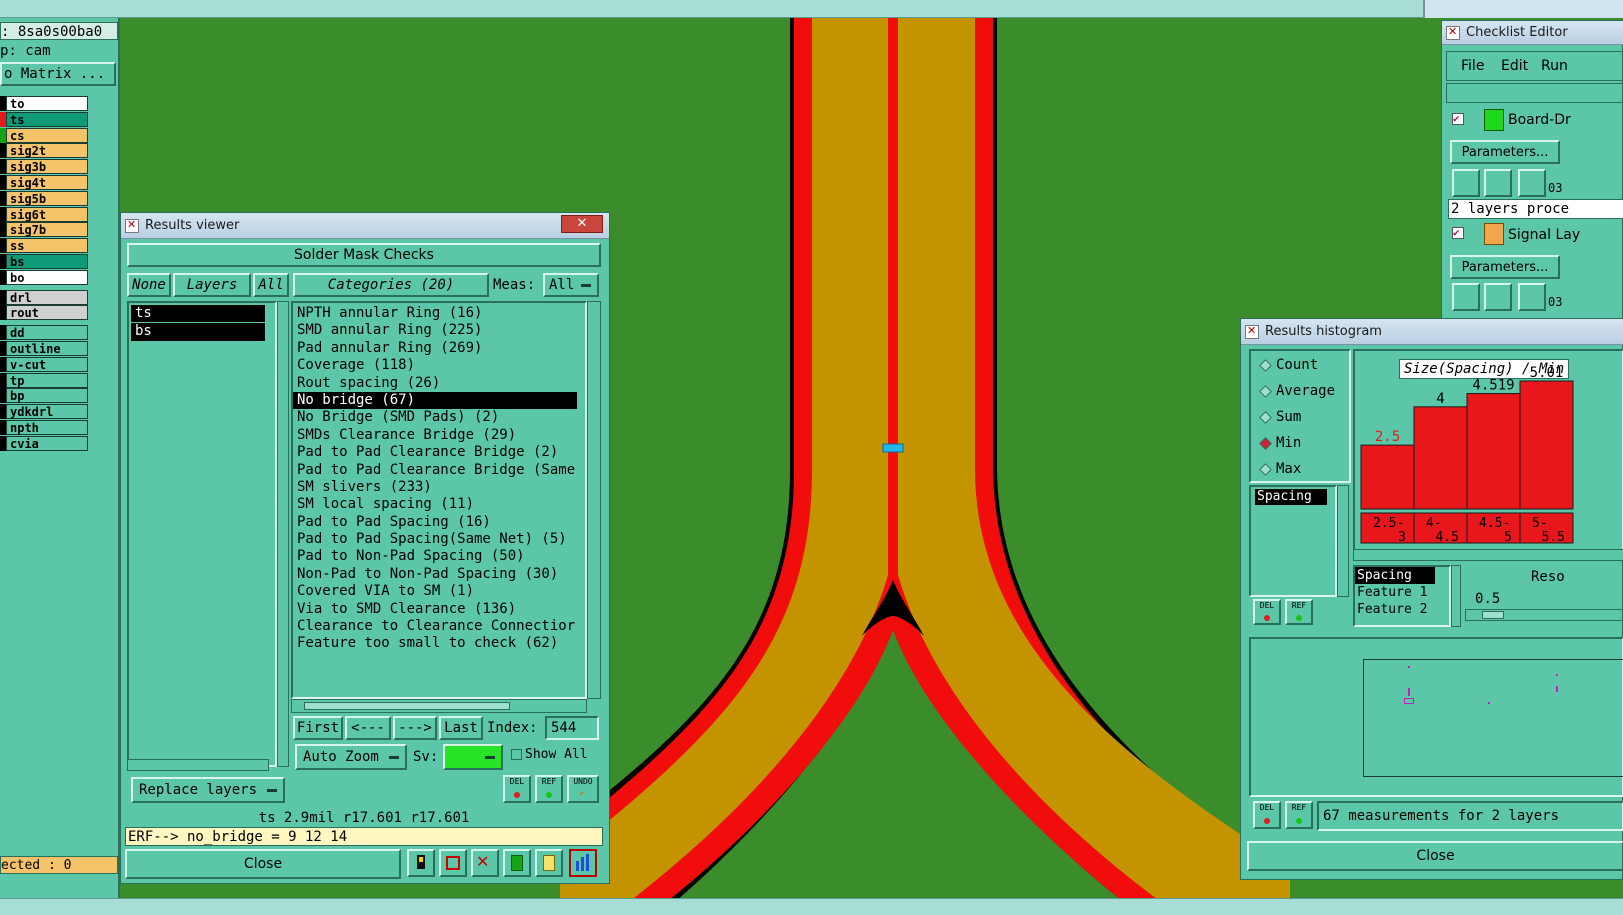 The image size is (1623, 915). What do you see at coordinates (1299, 612) in the screenshot?
I see `hist-ref-button: REF` at bounding box center [1299, 612].